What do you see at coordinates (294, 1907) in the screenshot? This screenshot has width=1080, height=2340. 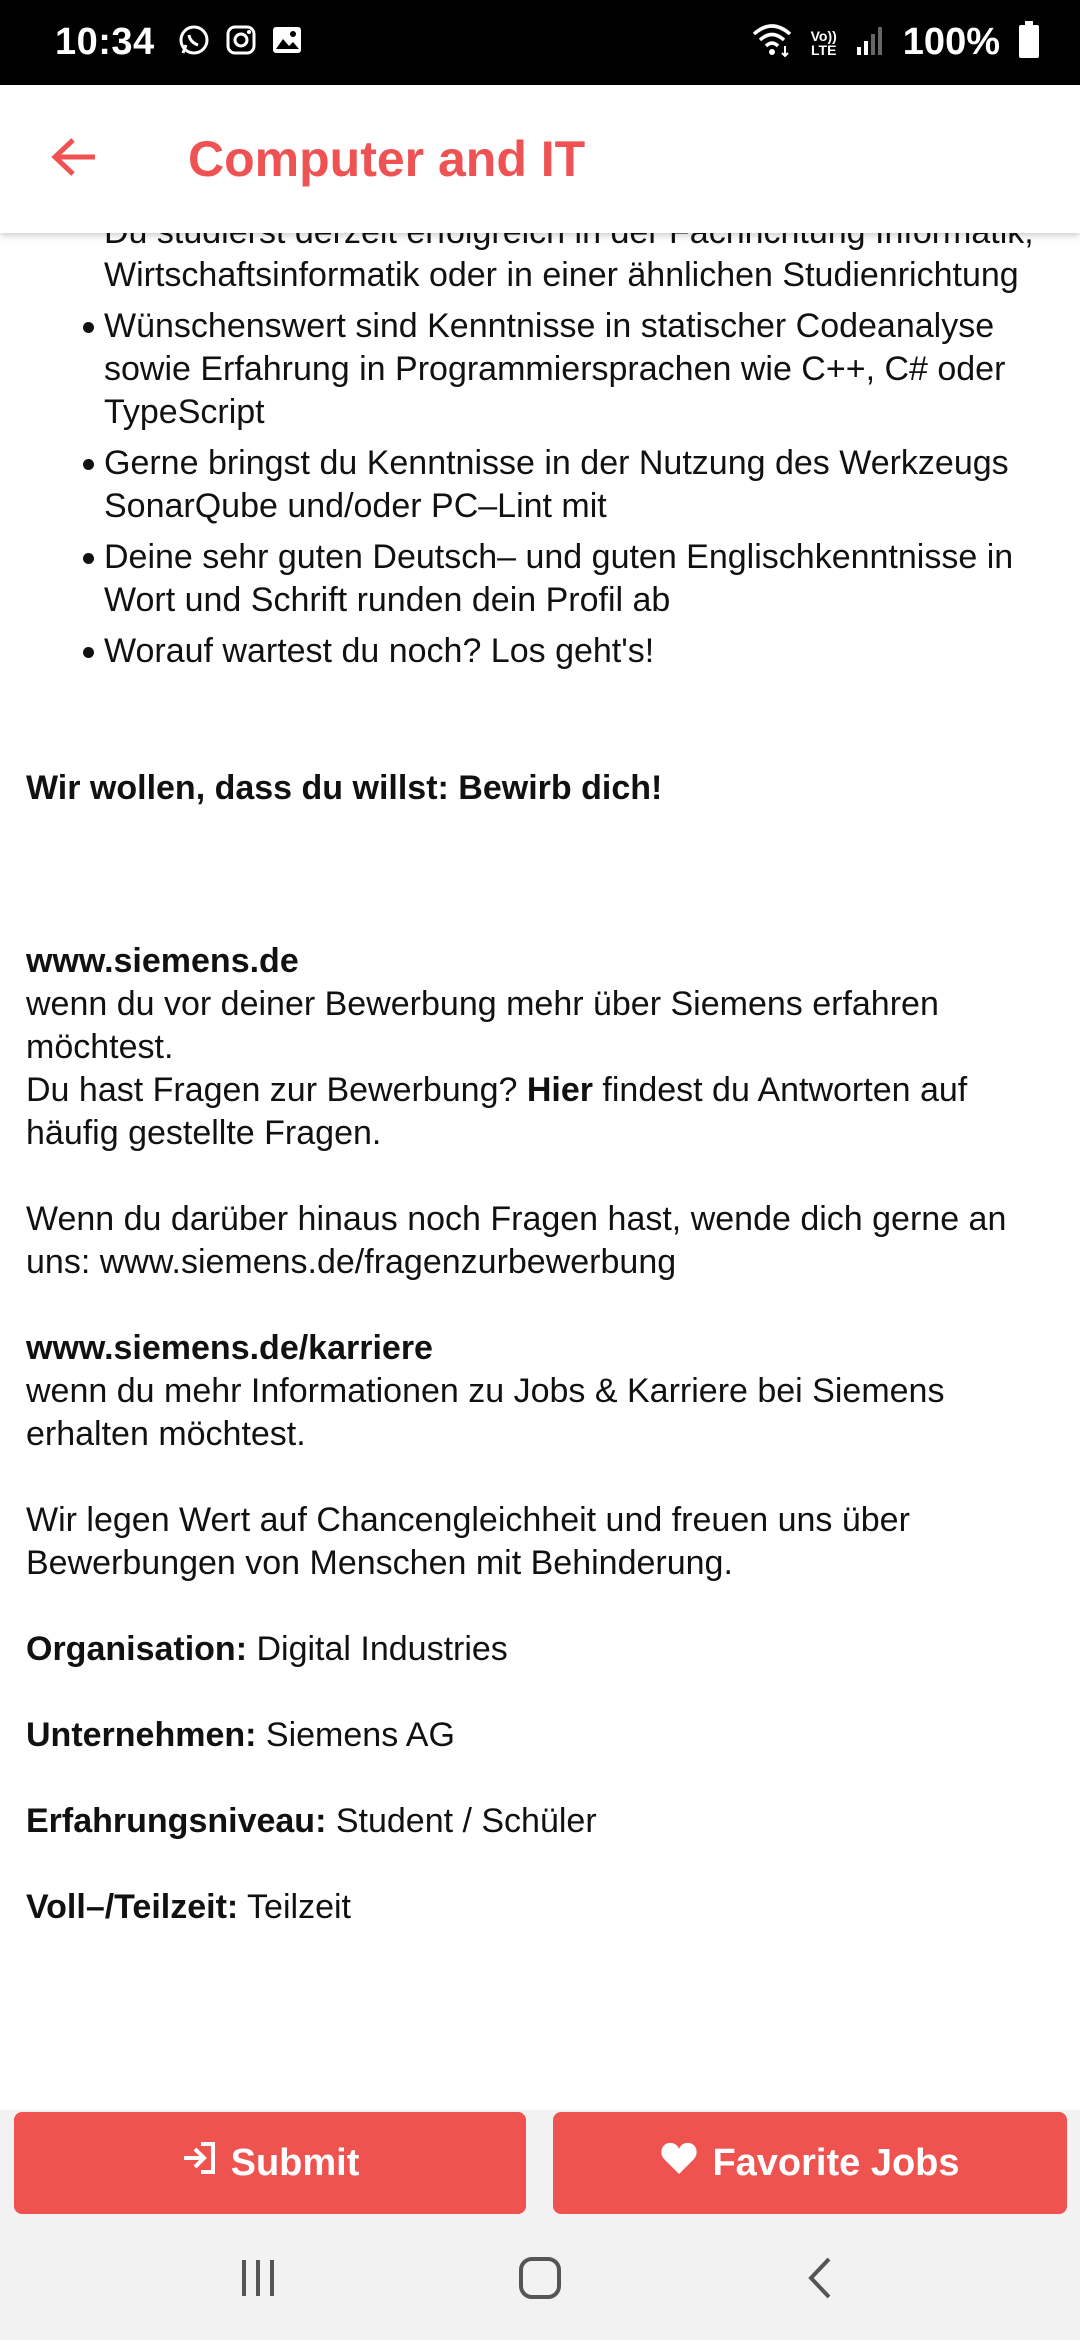 I see `field-value: Teilzeit` at bounding box center [294, 1907].